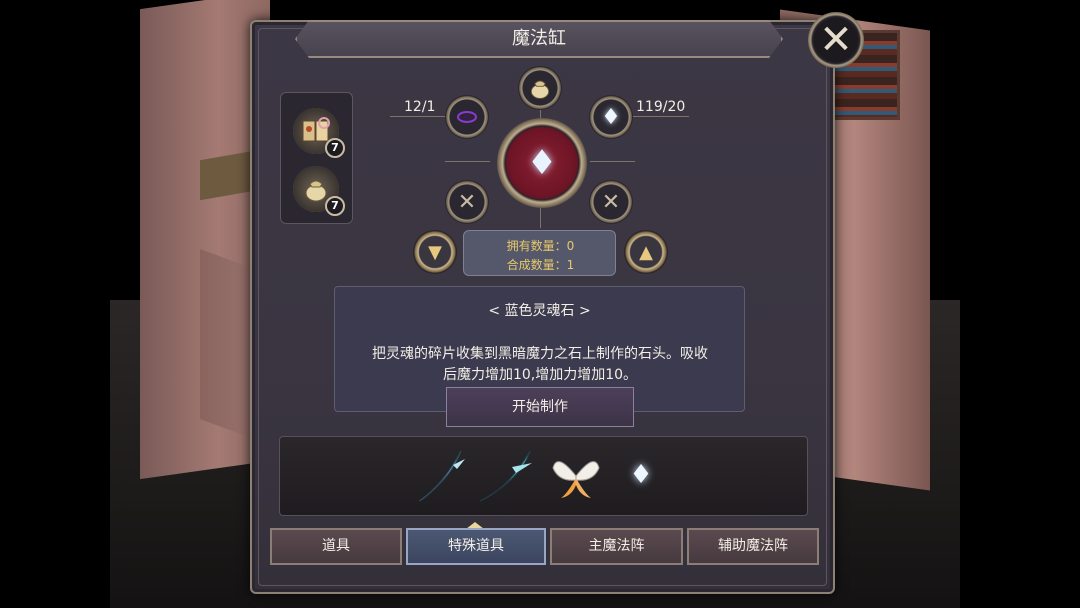 The height and width of the screenshot is (608, 1080). Describe the element at coordinates (336, 546) in the screenshot. I see `tab-items: 道具` at that location.